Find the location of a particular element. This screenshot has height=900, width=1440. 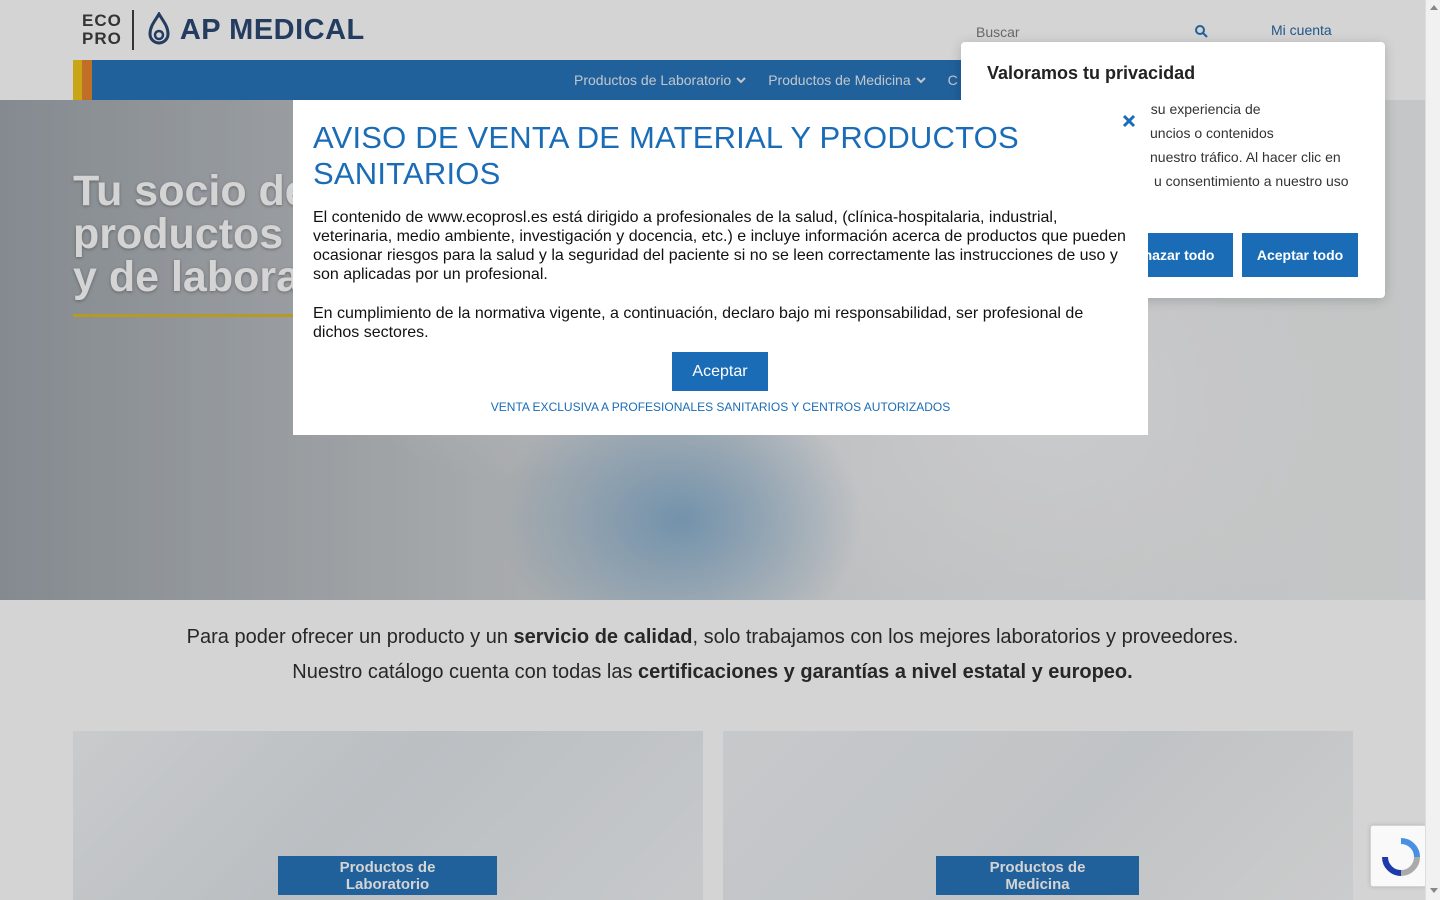

recaptcha-icon is located at coordinates (1401, 857).